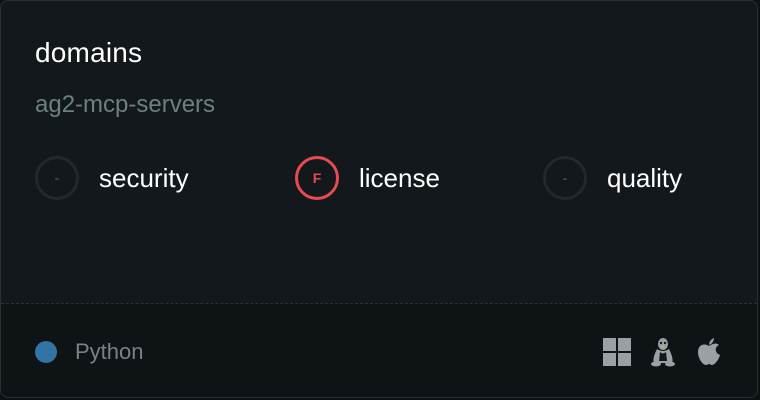 This screenshot has height=400, width=760. What do you see at coordinates (109, 351) in the screenshot?
I see `language-label: Python` at bounding box center [109, 351].